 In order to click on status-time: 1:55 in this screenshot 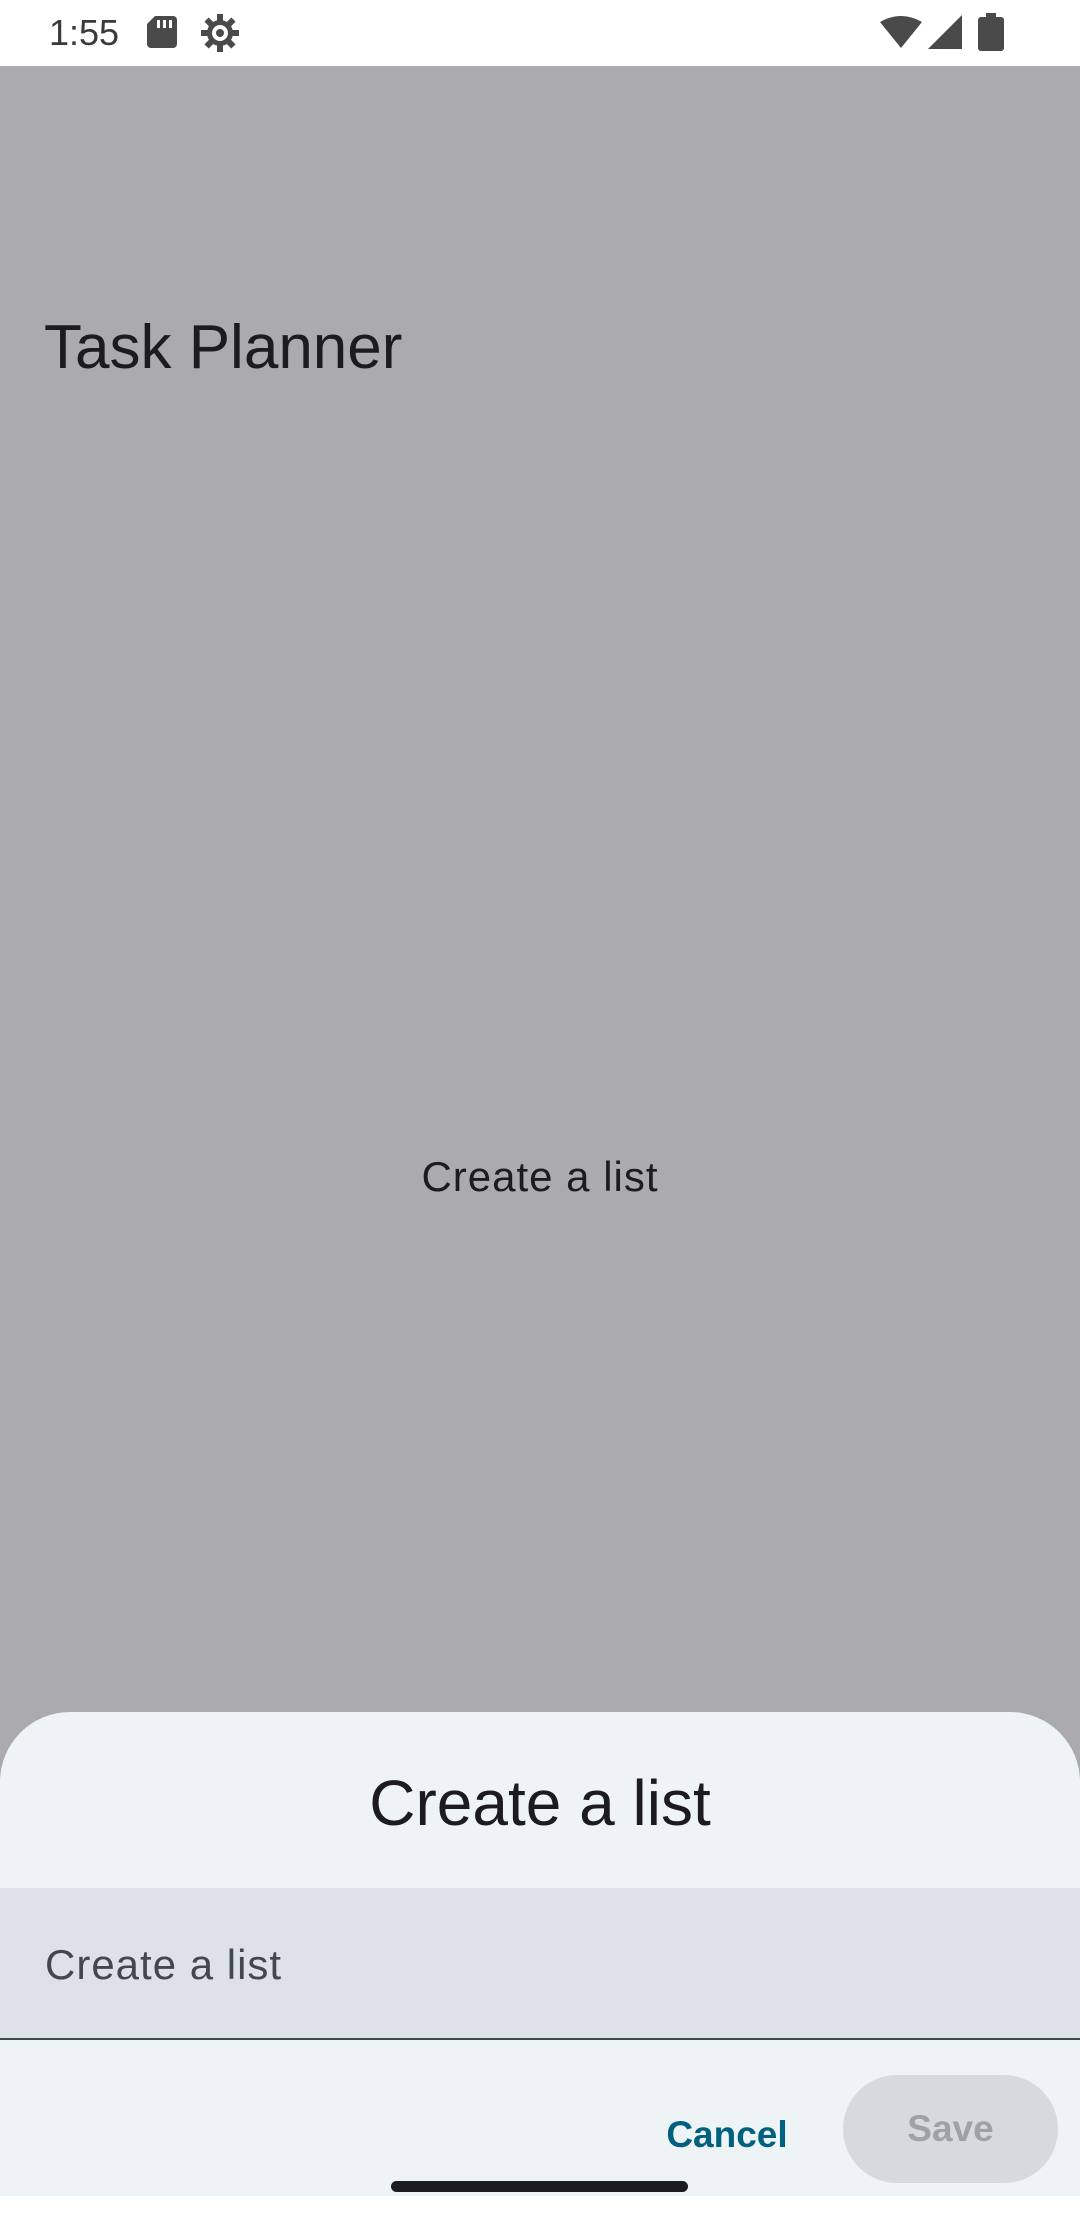, I will do `click(84, 32)`.